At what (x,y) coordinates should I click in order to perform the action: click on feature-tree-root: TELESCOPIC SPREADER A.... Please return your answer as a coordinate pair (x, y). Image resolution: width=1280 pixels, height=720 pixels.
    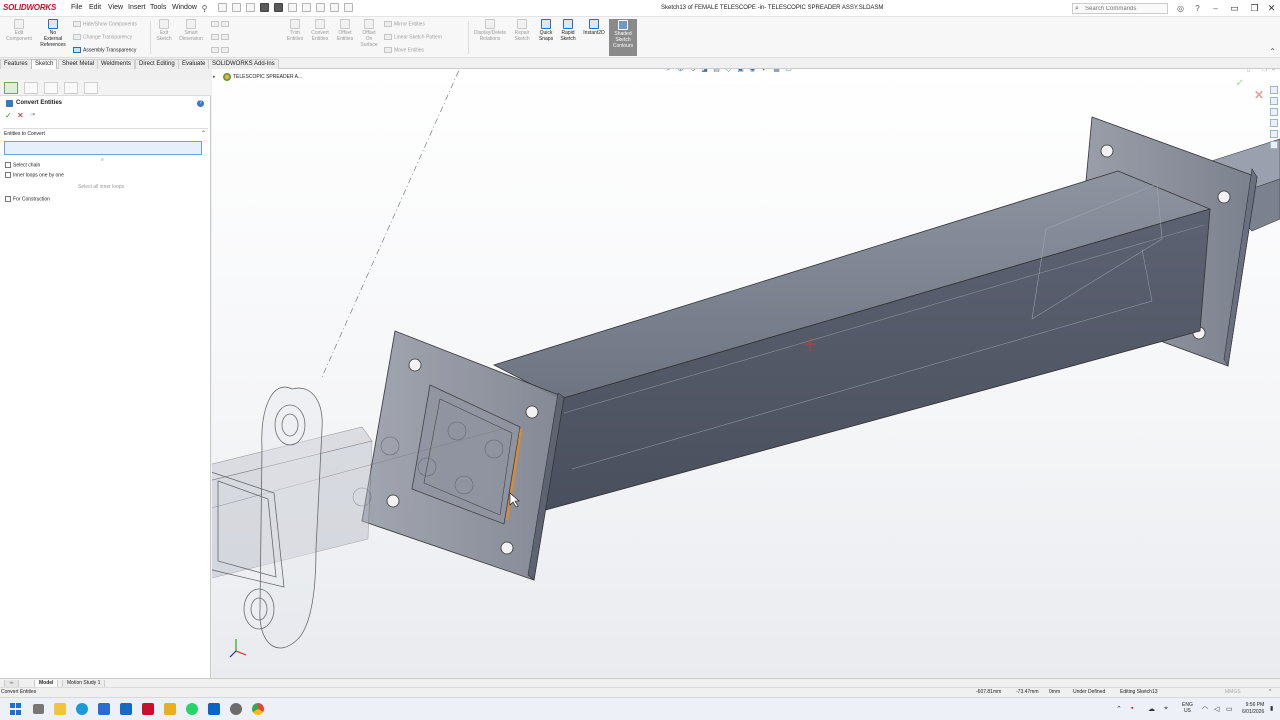
    Looking at the image, I should click on (267, 77).